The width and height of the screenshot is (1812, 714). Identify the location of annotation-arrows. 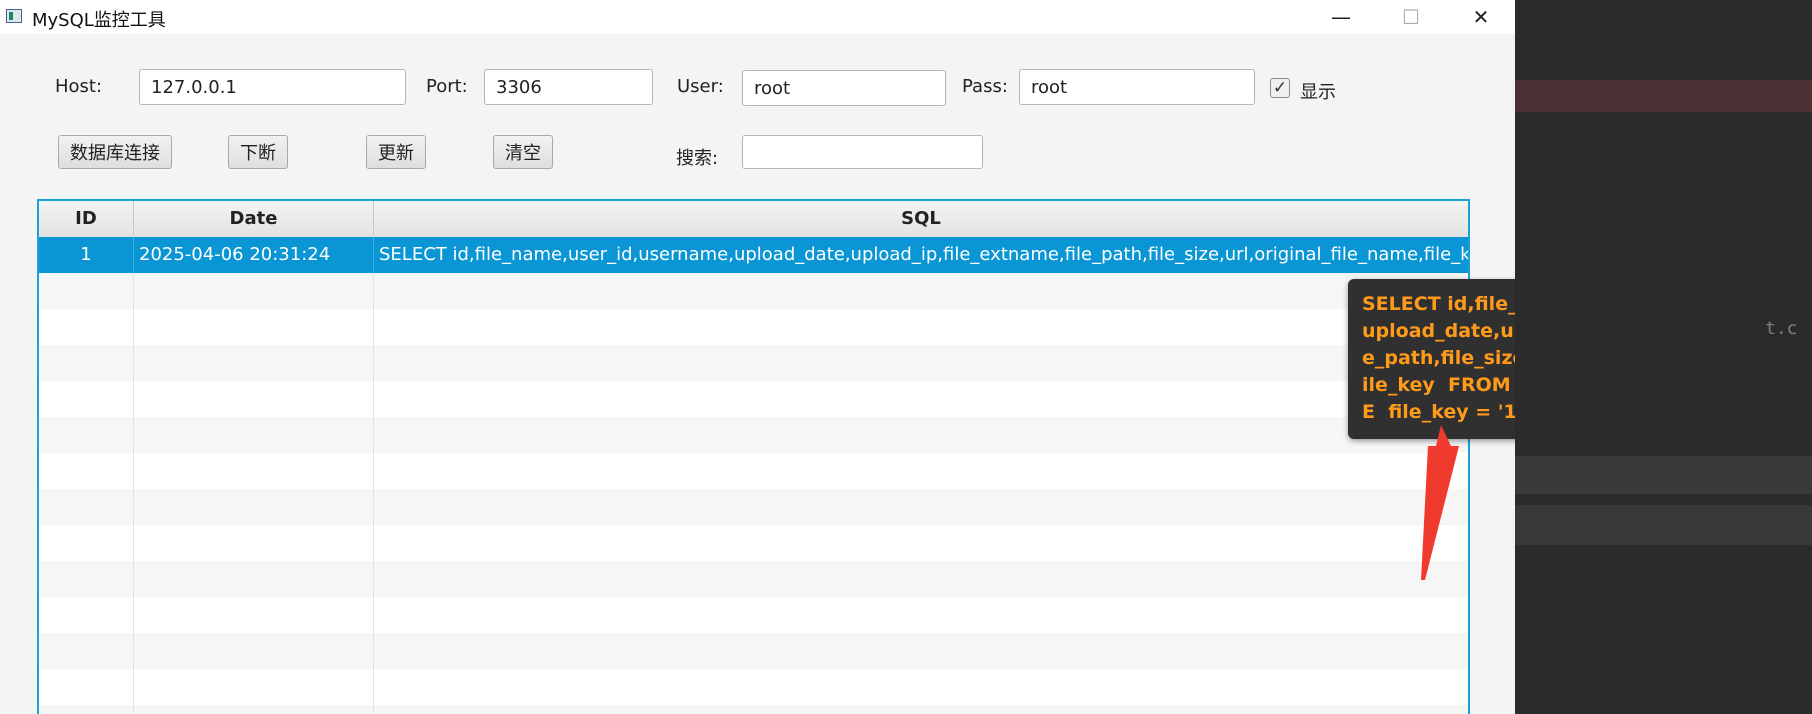
(1440, 502).